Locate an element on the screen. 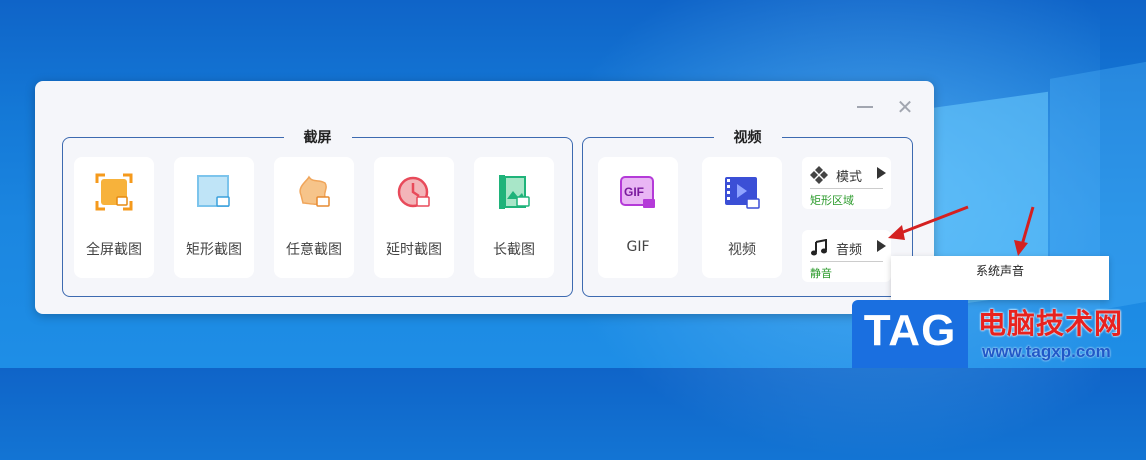  watermark-logo: TAG is located at coordinates (910, 334).